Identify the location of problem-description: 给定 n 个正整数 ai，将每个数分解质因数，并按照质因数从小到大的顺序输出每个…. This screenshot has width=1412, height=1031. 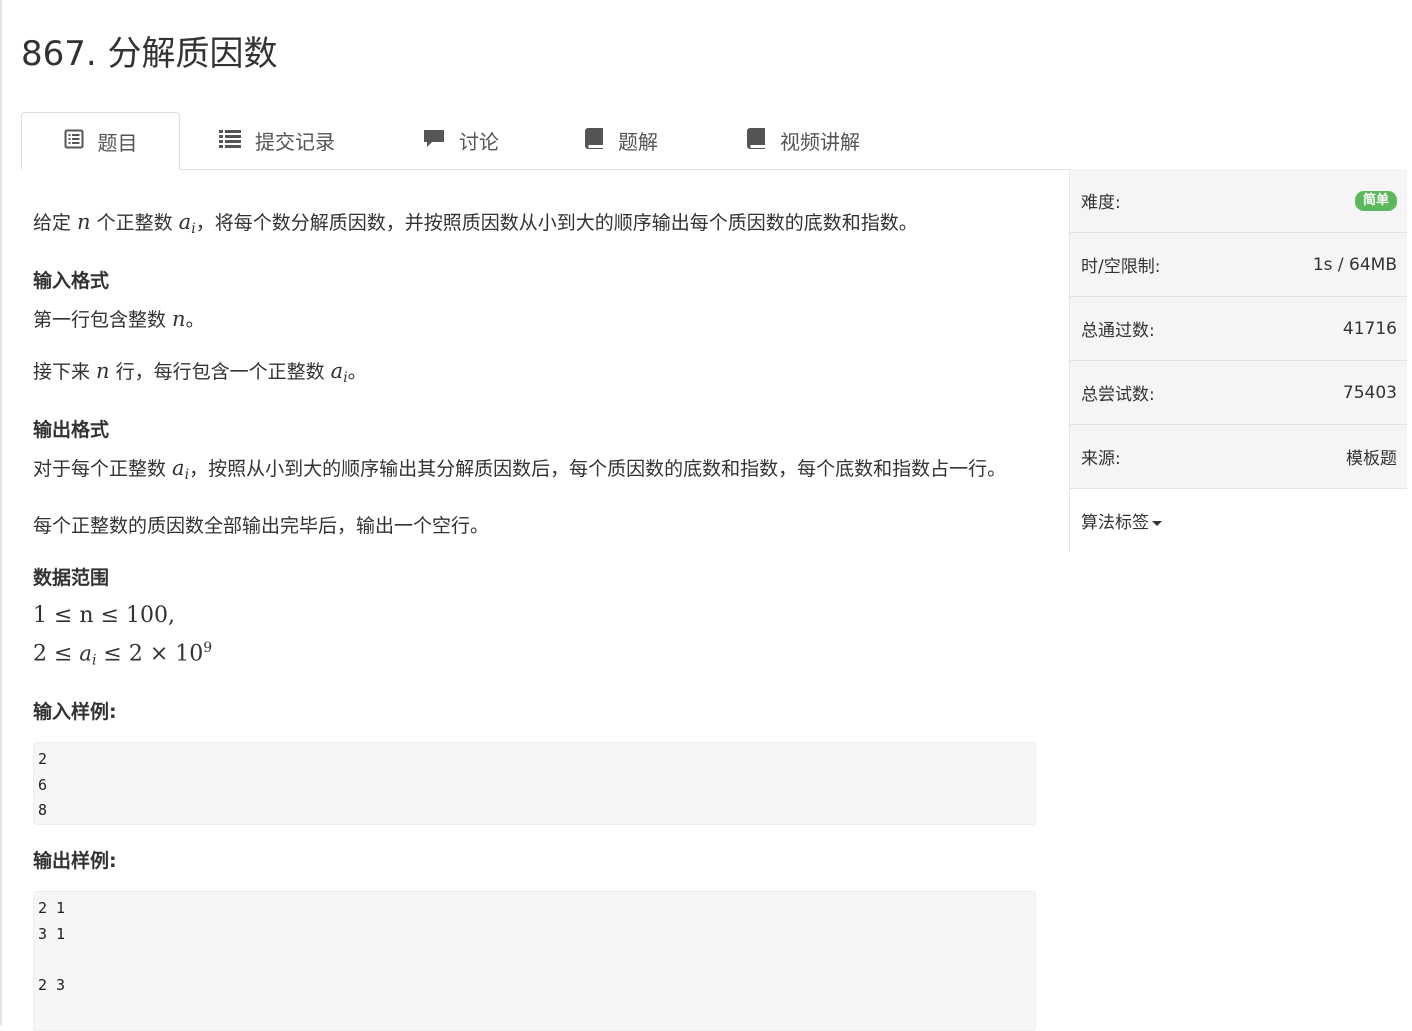
(475, 223).